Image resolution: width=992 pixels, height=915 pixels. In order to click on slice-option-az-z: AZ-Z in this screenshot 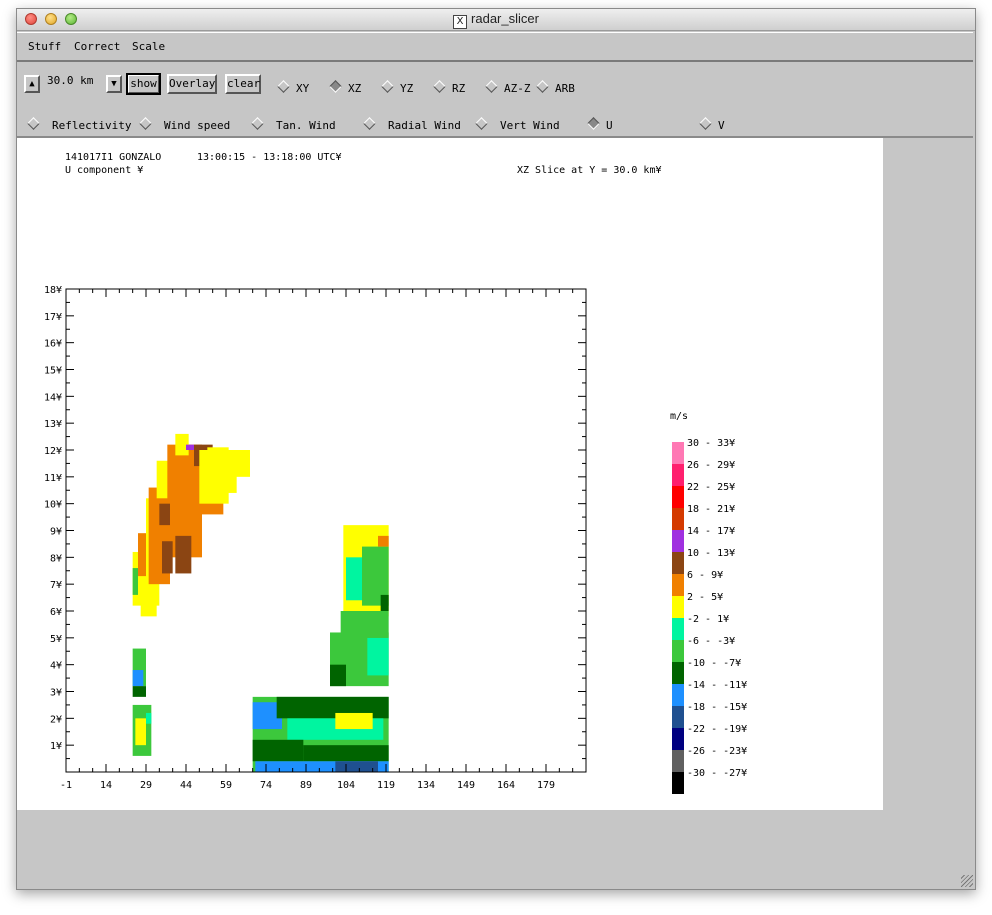, I will do `click(508, 87)`.